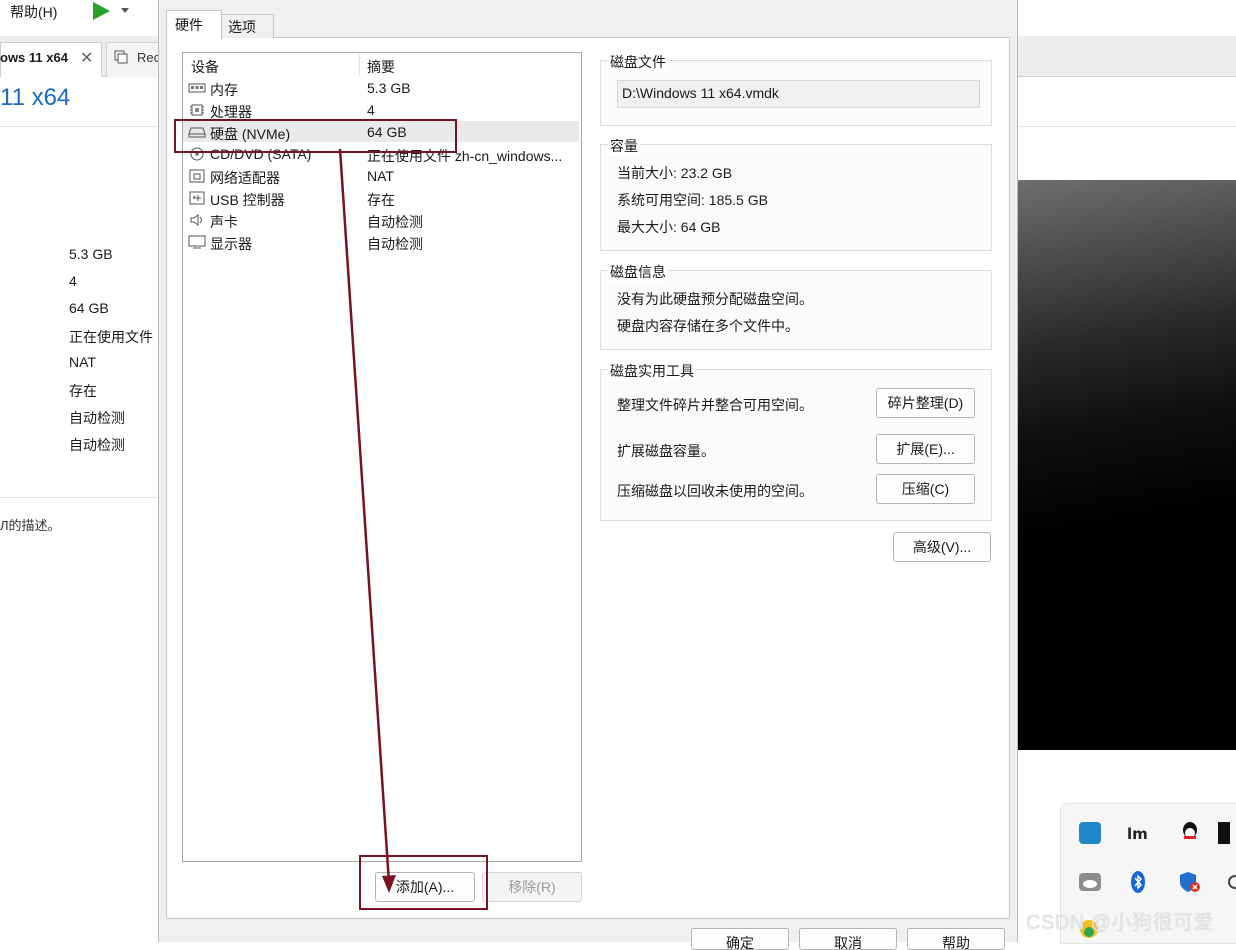  Describe the element at coordinates (231, 244) in the screenshot. I see `device-row-display: 显示器` at that location.